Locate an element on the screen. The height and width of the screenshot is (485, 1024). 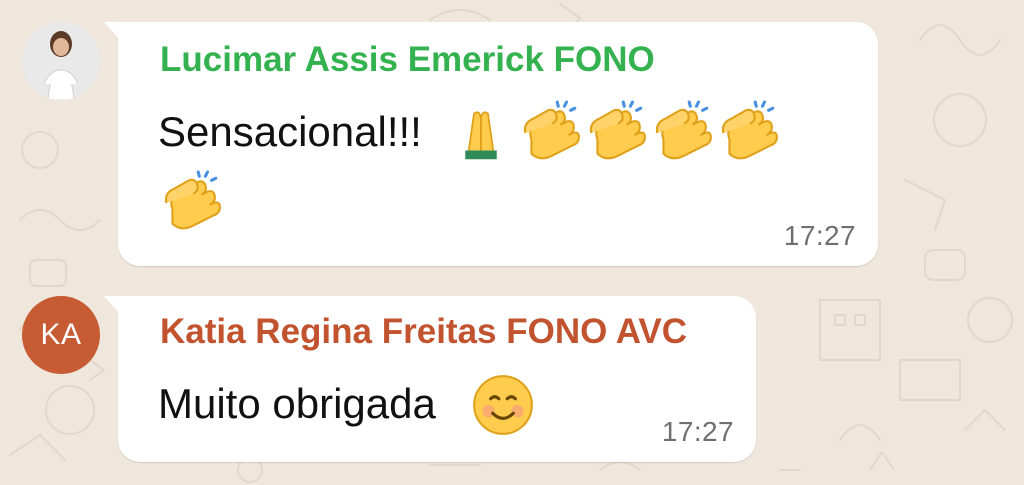
folded-hands-icon is located at coordinates (481, 135).